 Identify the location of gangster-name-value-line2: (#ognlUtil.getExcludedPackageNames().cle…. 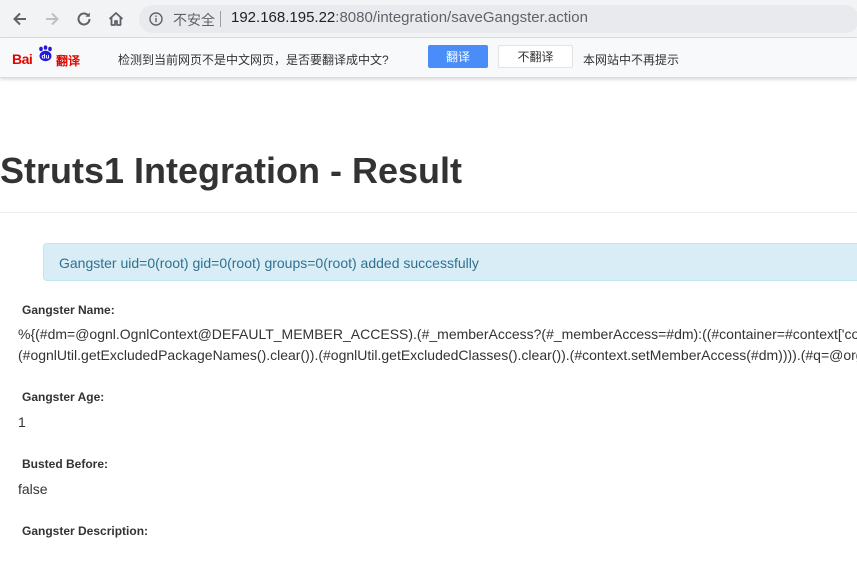
(437, 355).